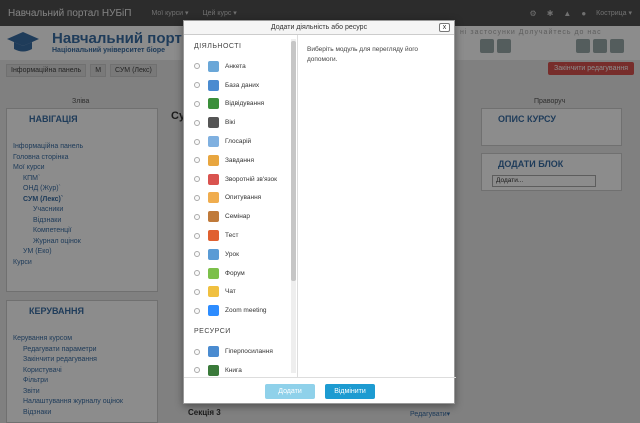 This screenshot has height=423, width=640. What do you see at coordinates (240, 254) in the screenshot?
I see `module-option: Урок` at bounding box center [240, 254].